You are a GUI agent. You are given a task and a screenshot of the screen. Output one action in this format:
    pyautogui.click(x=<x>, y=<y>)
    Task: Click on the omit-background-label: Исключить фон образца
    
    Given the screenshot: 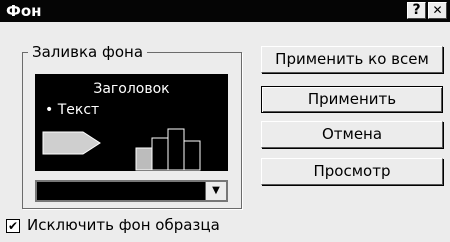 What is the action you would take?
    pyautogui.click(x=123, y=225)
    